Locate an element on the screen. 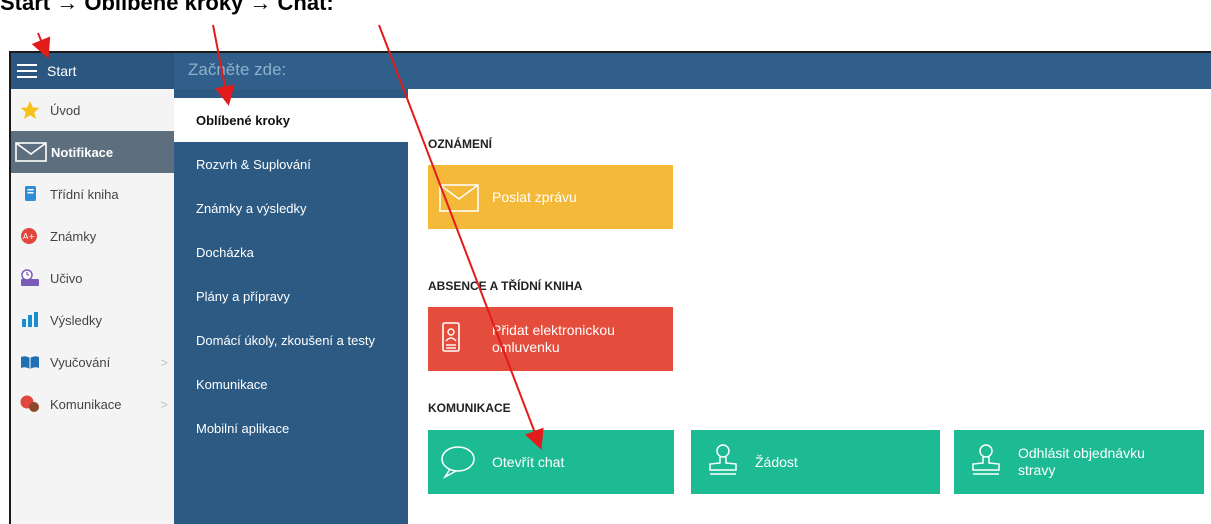  class-book-icon is located at coordinates (30, 194).